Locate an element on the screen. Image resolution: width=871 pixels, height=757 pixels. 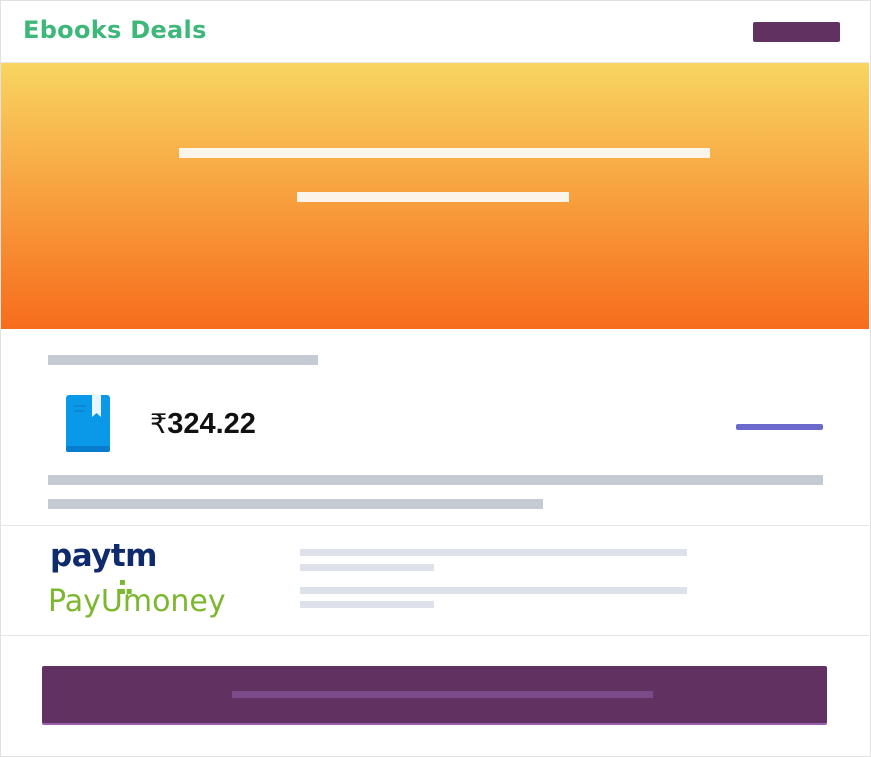
section-title-placeholder is located at coordinates (183, 360).